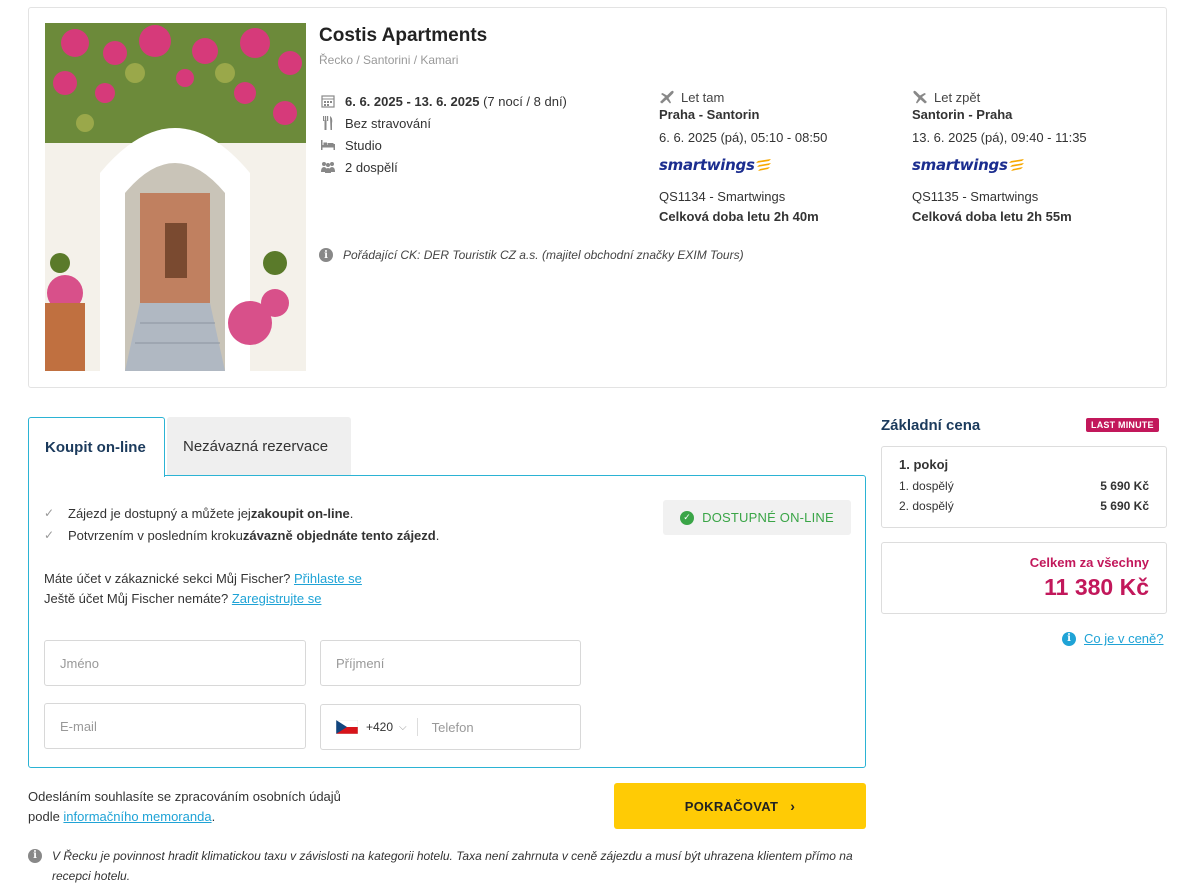  I want to click on airline-logo: smartwings, so click(779, 165).